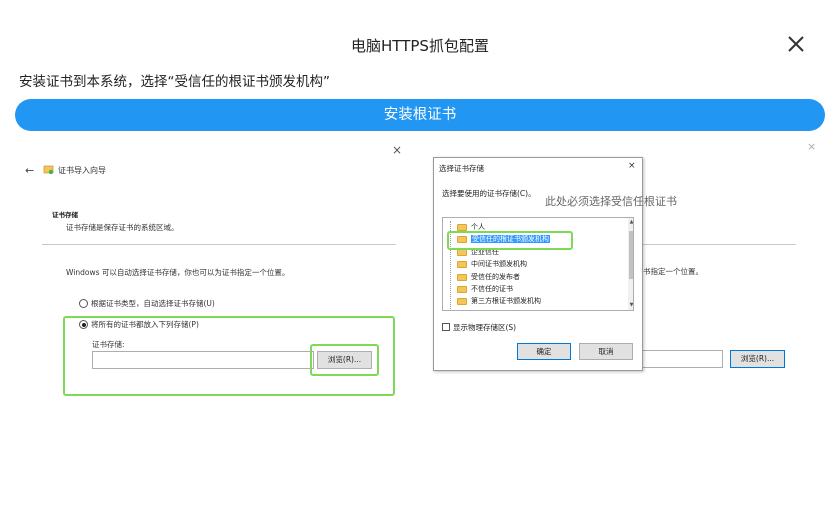 This screenshot has height=513, width=840. Describe the element at coordinates (544, 351) in the screenshot. I see `ok-button: 确定` at that location.